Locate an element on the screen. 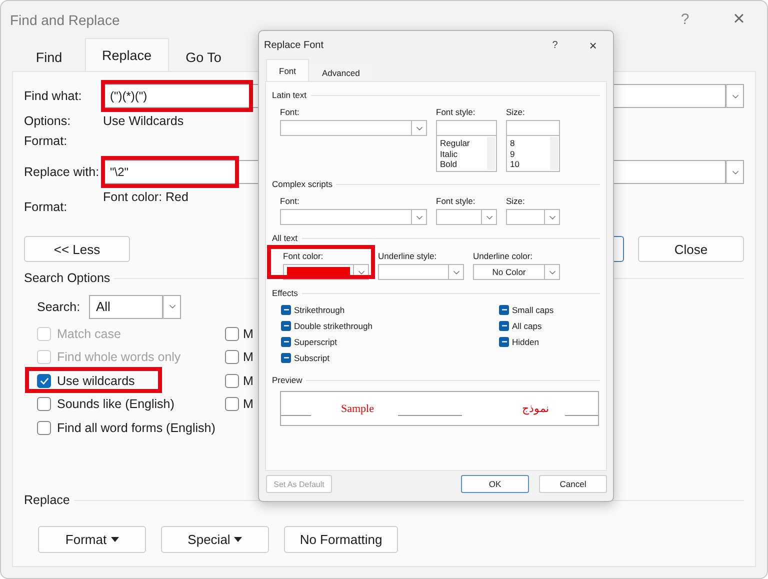  size-dropdown is located at coordinates (533, 217).